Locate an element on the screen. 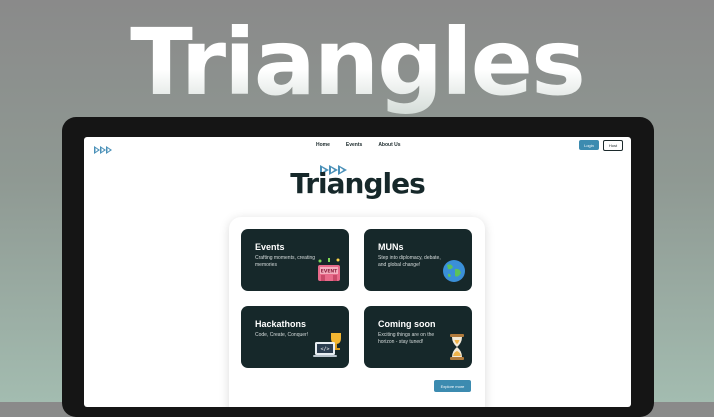 The width and height of the screenshot is (714, 417). card-title: Coming soon is located at coordinates (407, 324).